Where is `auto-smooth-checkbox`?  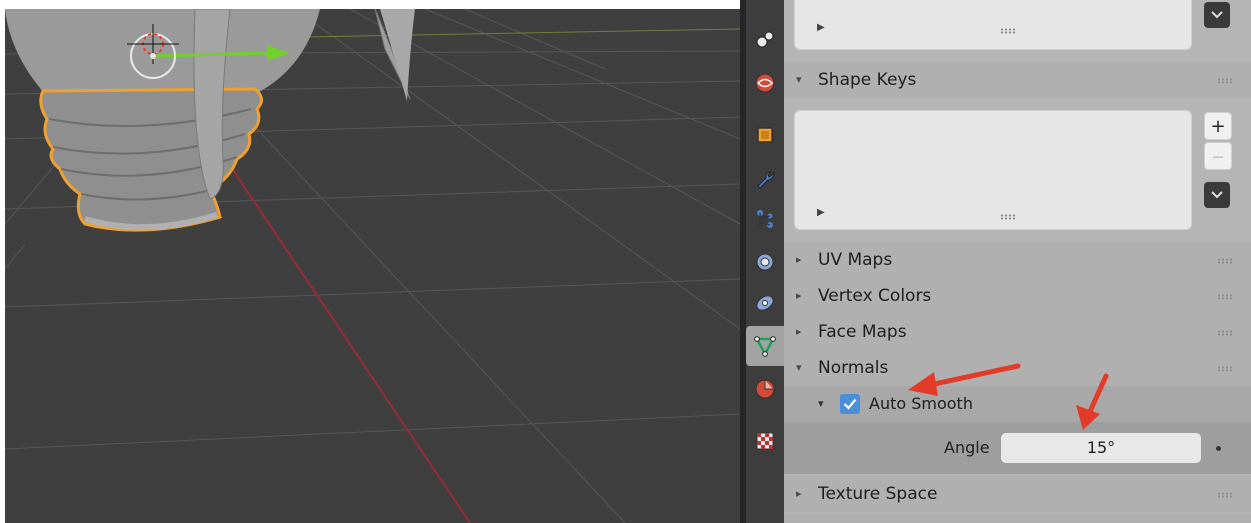
auto-smooth-checkbox is located at coordinates (850, 404).